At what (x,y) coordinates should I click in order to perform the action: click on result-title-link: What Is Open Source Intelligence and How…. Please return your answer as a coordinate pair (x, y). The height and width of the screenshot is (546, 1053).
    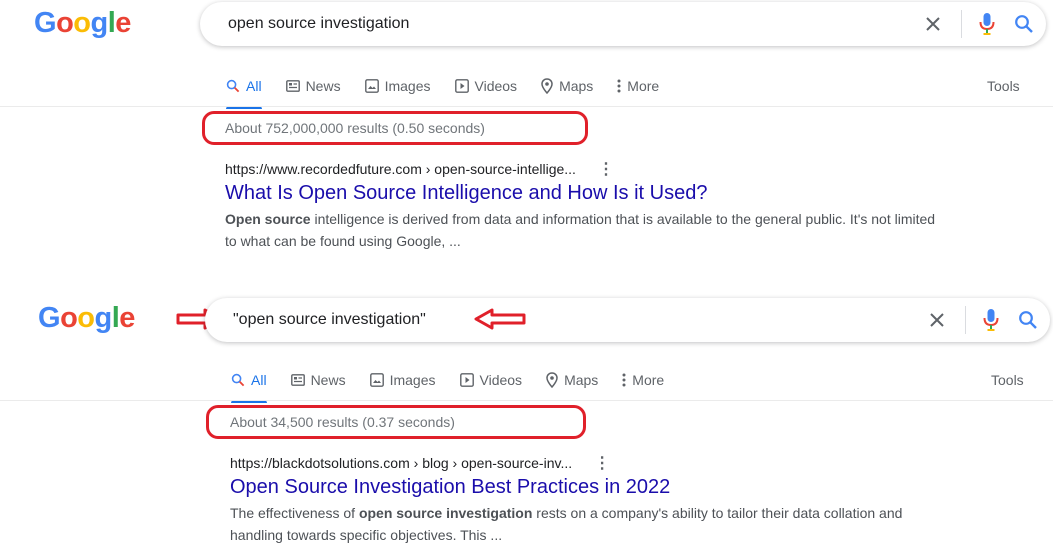
    Looking at the image, I should click on (466, 193).